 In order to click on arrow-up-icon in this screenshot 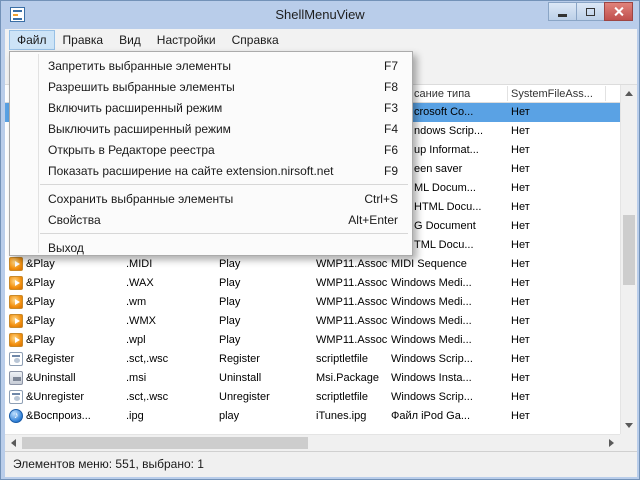, I will do `click(629, 93)`.